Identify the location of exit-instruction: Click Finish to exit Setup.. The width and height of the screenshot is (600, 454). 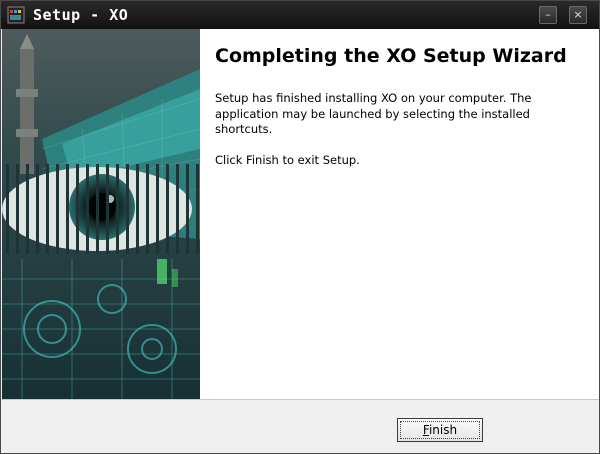
(287, 160).